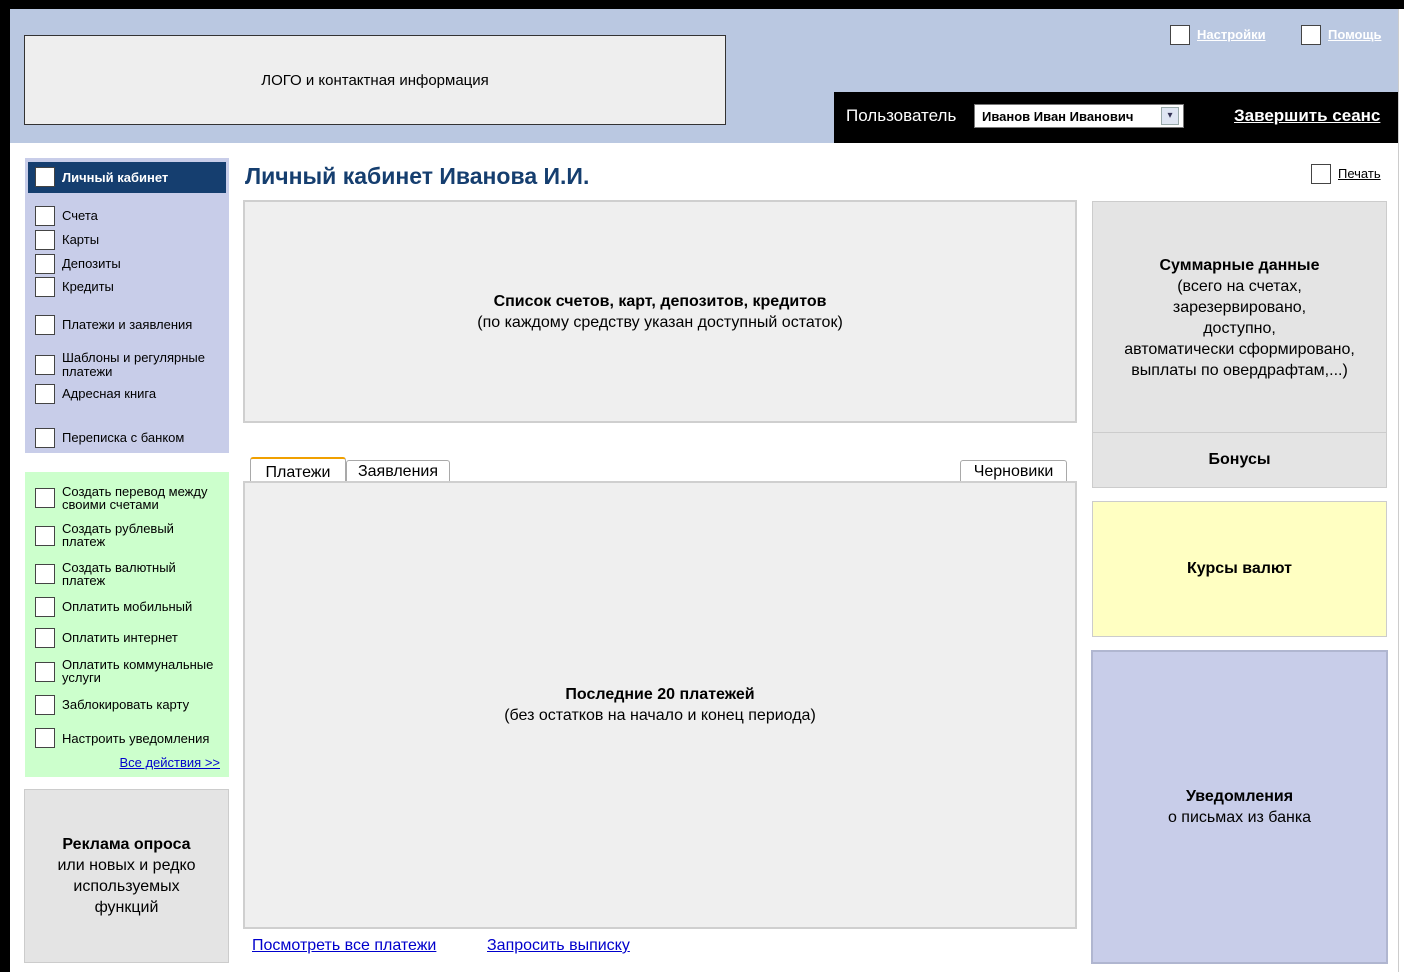 The image size is (1404, 972). I want to click on deposits-icon, so click(45, 264).